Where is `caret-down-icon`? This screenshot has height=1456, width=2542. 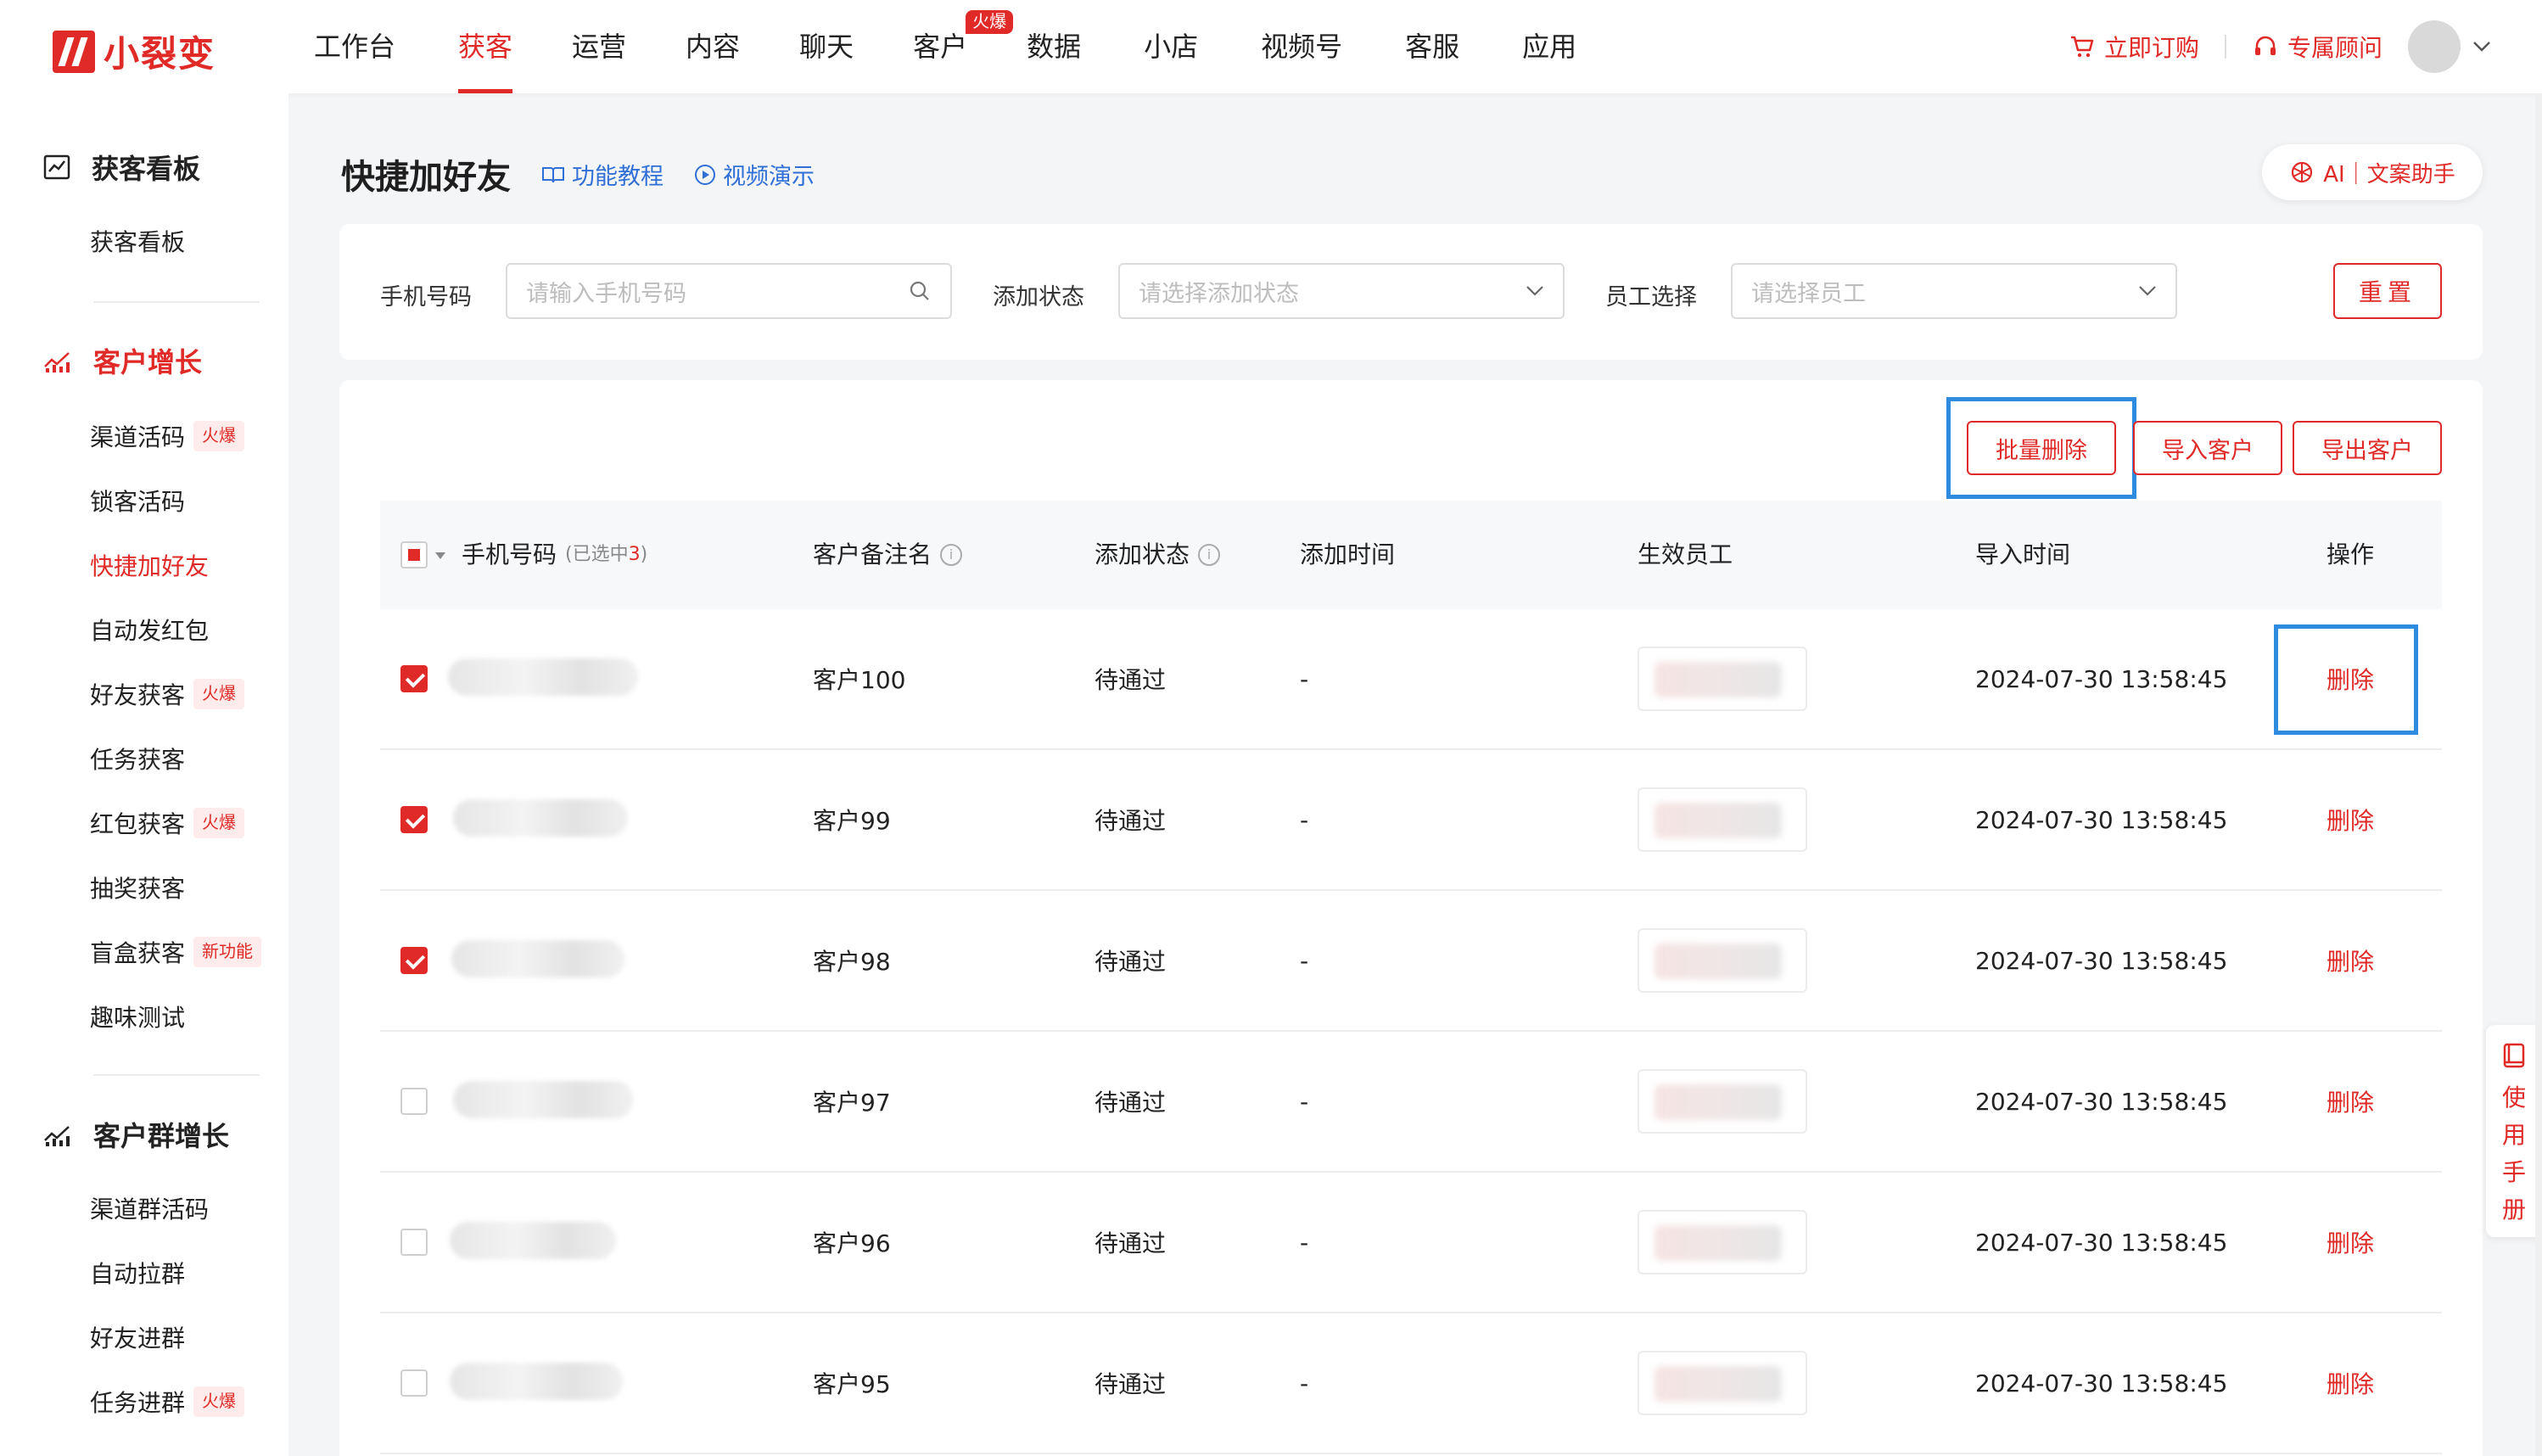 caret-down-icon is located at coordinates (440, 556).